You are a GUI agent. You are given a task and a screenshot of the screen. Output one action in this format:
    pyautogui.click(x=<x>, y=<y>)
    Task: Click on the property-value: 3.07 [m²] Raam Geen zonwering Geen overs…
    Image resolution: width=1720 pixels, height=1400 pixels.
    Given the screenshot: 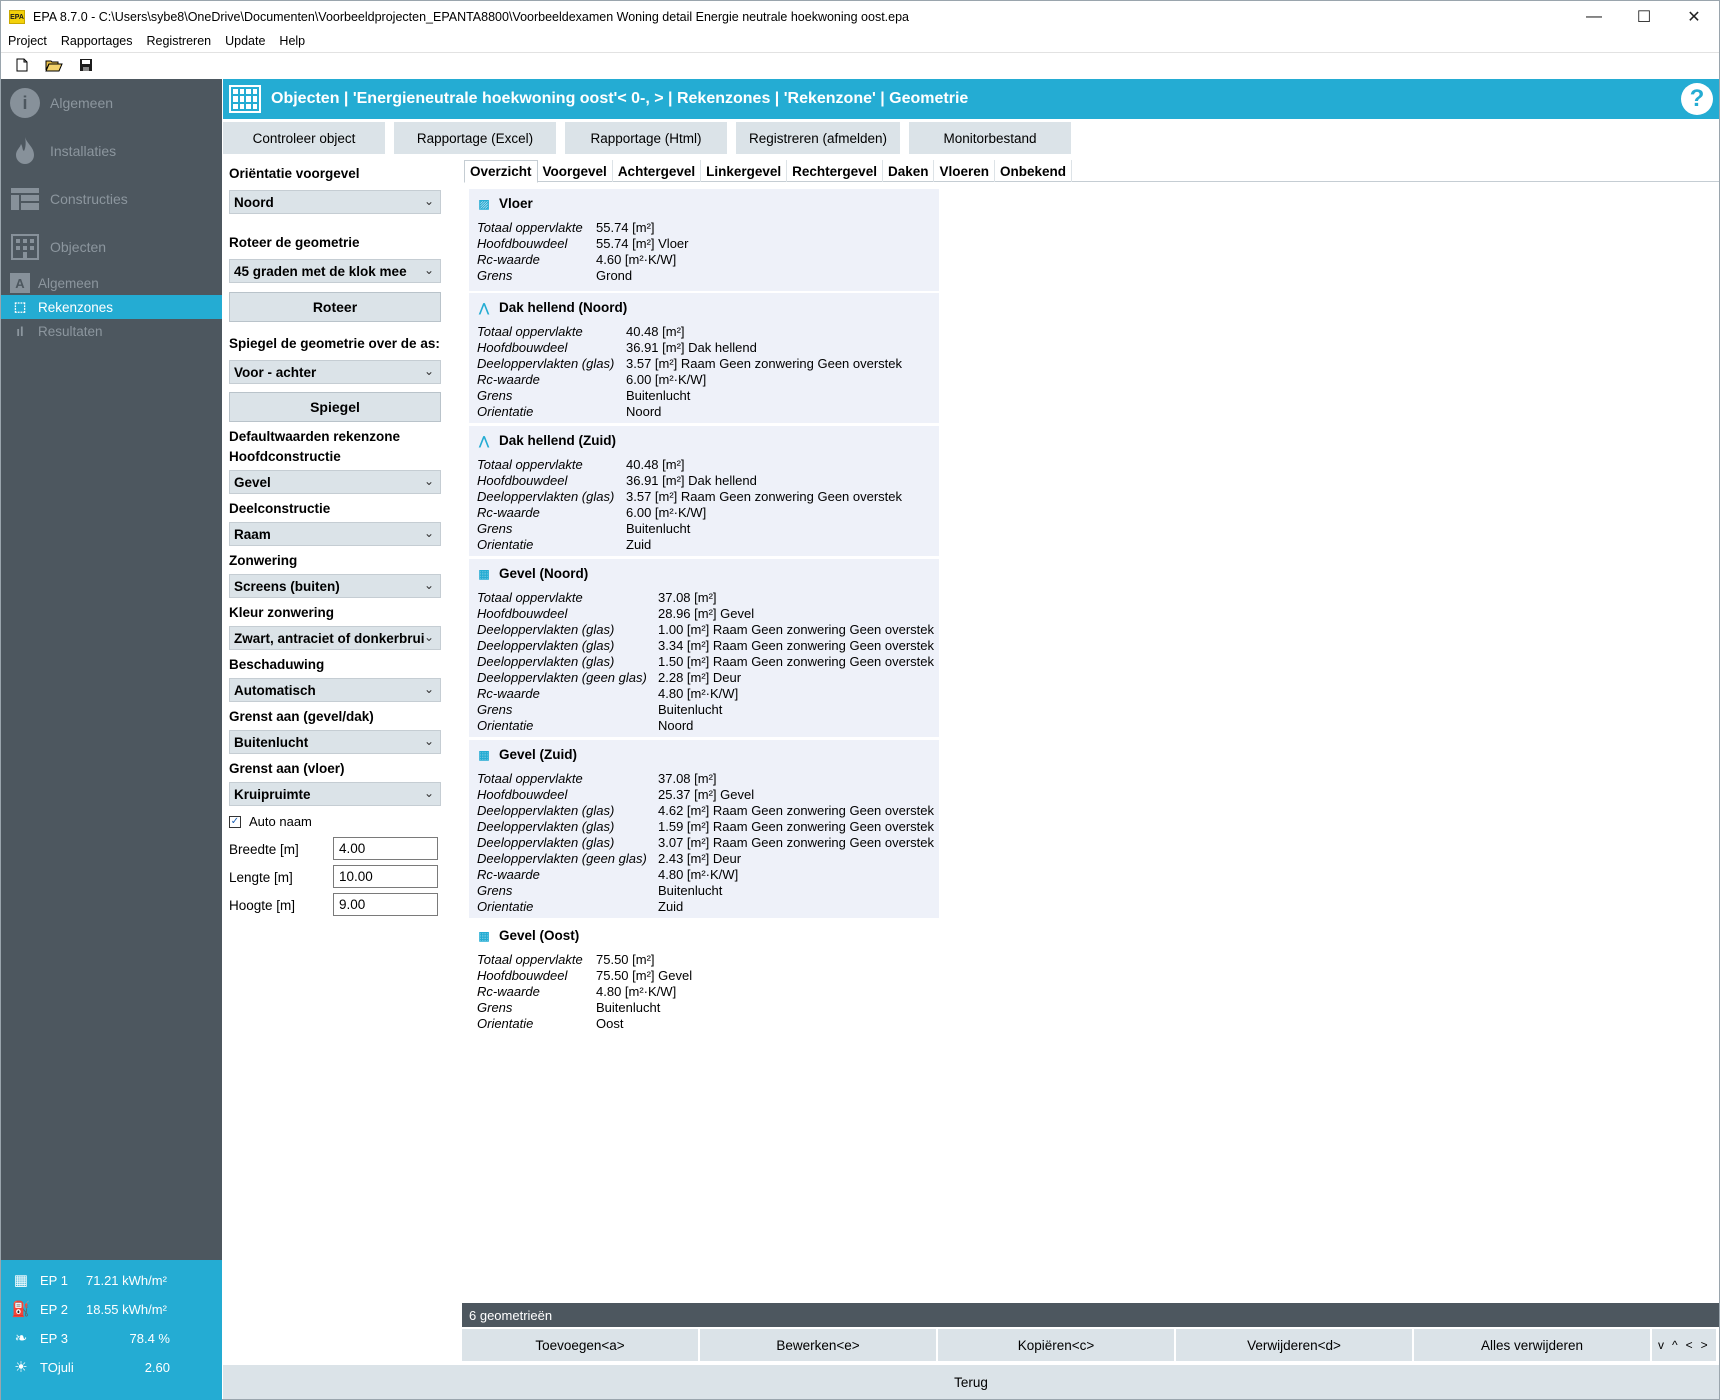 What is the action you would take?
    pyautogui.click(x=796, y=842)
    